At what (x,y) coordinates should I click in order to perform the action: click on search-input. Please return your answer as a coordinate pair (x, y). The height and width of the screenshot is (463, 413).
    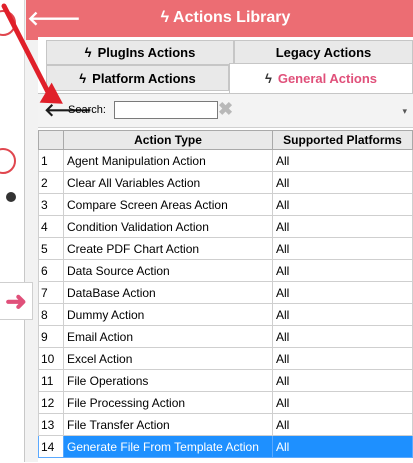
    Looking at the image, I should click on (166, 110).